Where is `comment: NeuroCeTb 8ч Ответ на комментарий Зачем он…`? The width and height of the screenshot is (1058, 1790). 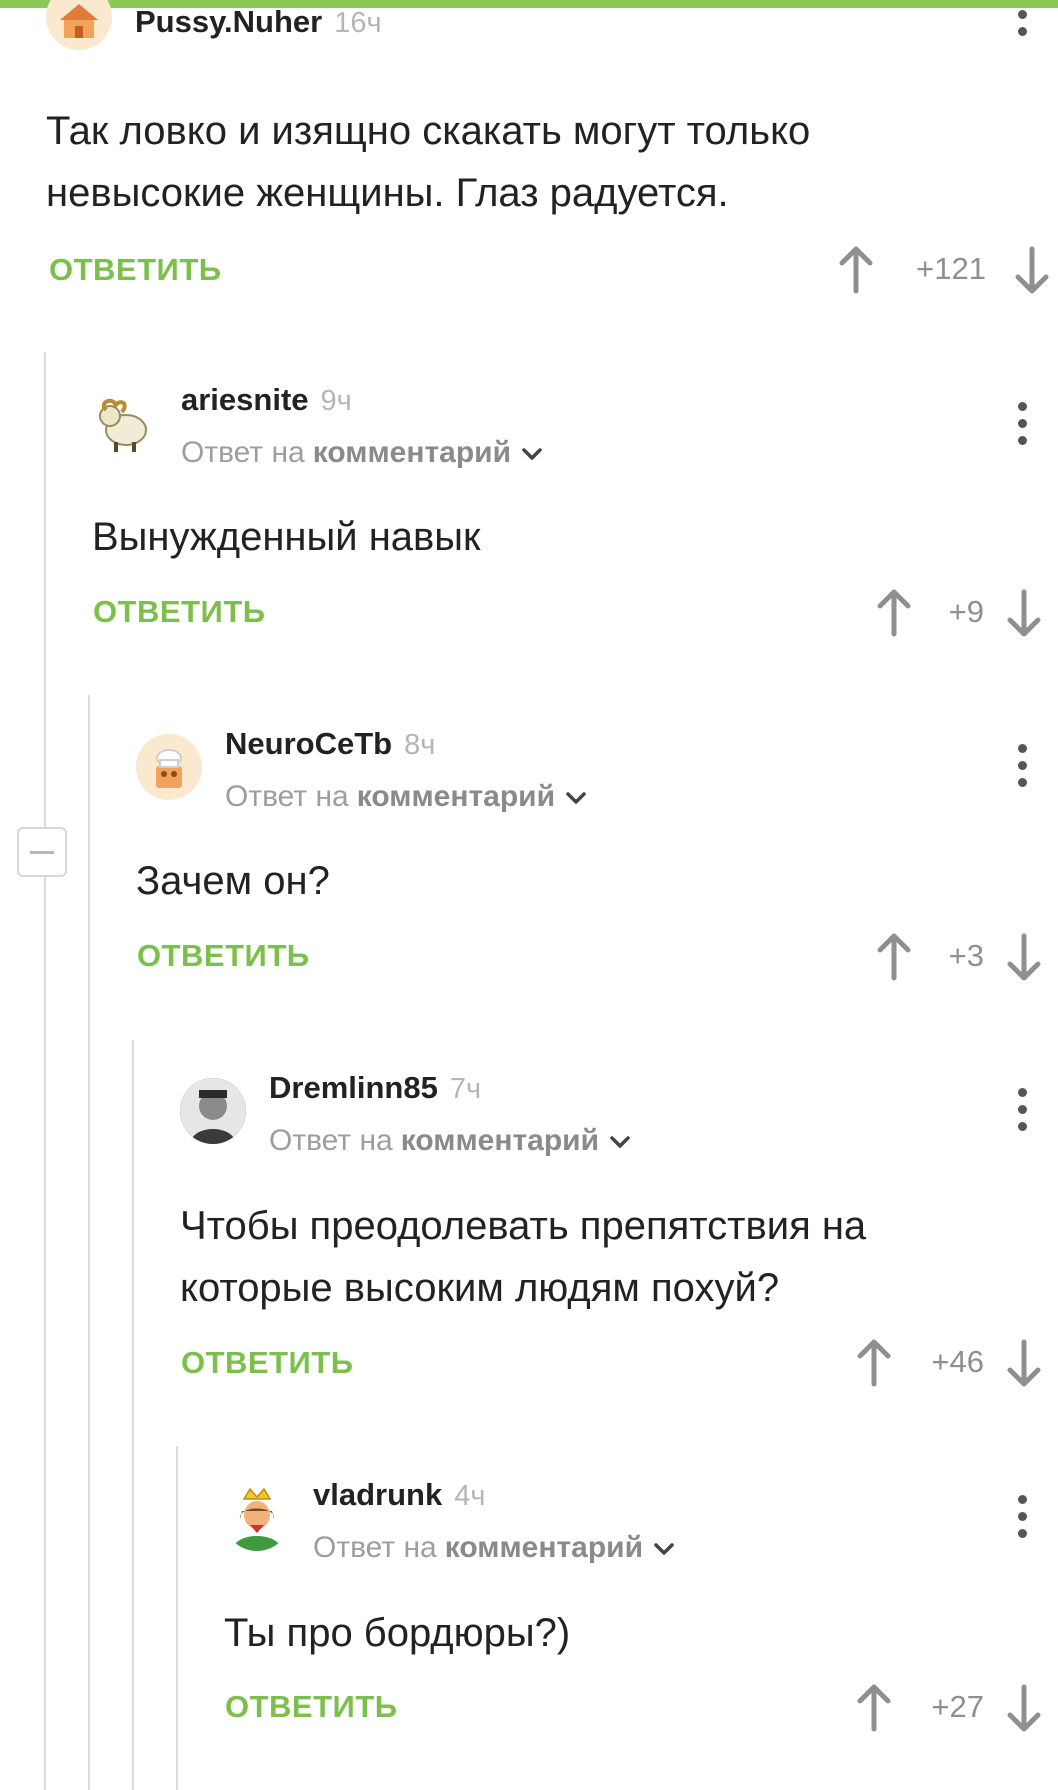
comment: NeuroCeTb 8ч Ответ на комментарий Зачем он… is located at coordinates (597, 864).